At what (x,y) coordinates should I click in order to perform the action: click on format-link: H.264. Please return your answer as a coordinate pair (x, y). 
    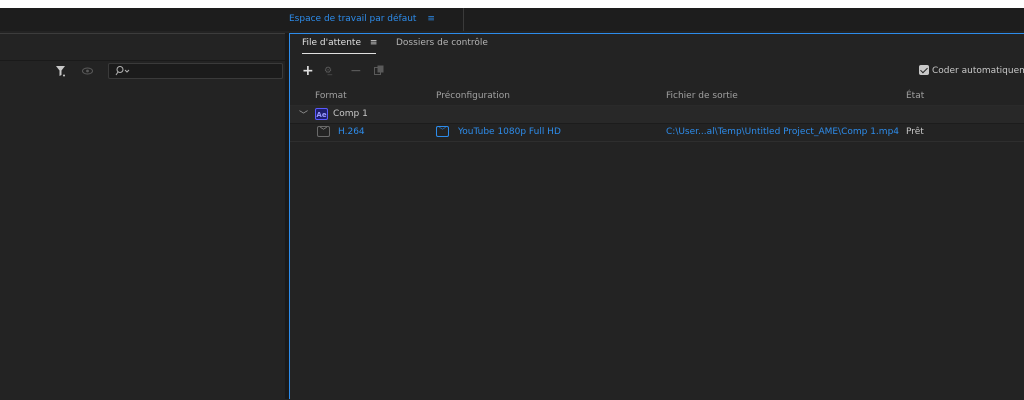
    Looking at the image, I should click on (351, 132).